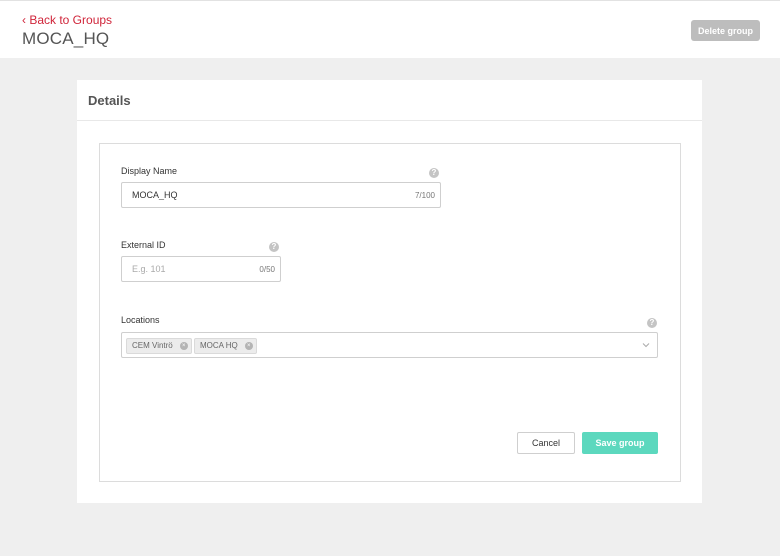  Describe the element at coordinates (152, 345) in the screenshot. I see `location-chip-label: CEM Vintrö` at that location.